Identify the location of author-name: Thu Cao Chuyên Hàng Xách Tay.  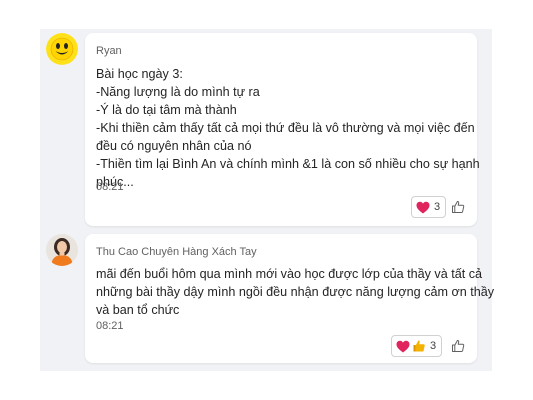
(176, 252).